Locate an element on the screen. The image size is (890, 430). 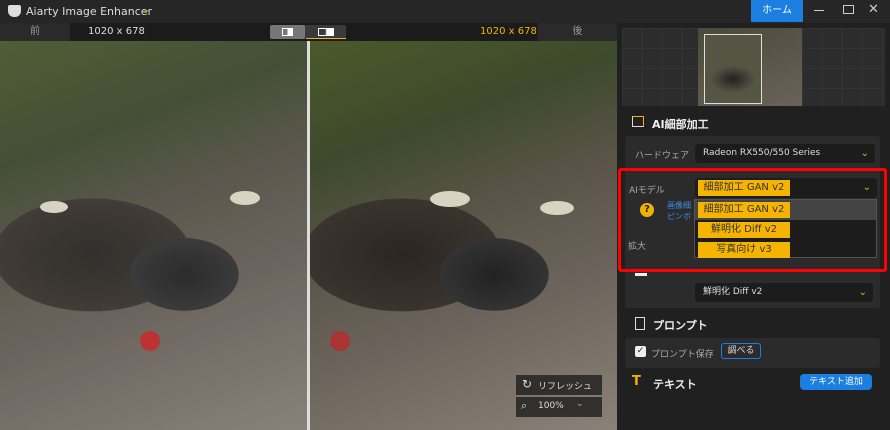
prompt-title: プロンプト is located at coordinates (680, 325).